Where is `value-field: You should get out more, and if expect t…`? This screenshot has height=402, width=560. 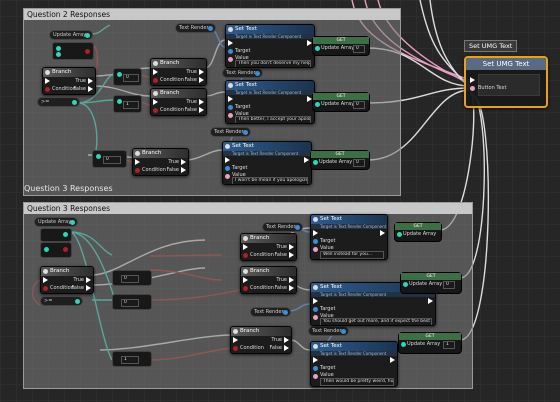 value-field: You should get out more, and if expect t… is located at coordinates (376, 321).